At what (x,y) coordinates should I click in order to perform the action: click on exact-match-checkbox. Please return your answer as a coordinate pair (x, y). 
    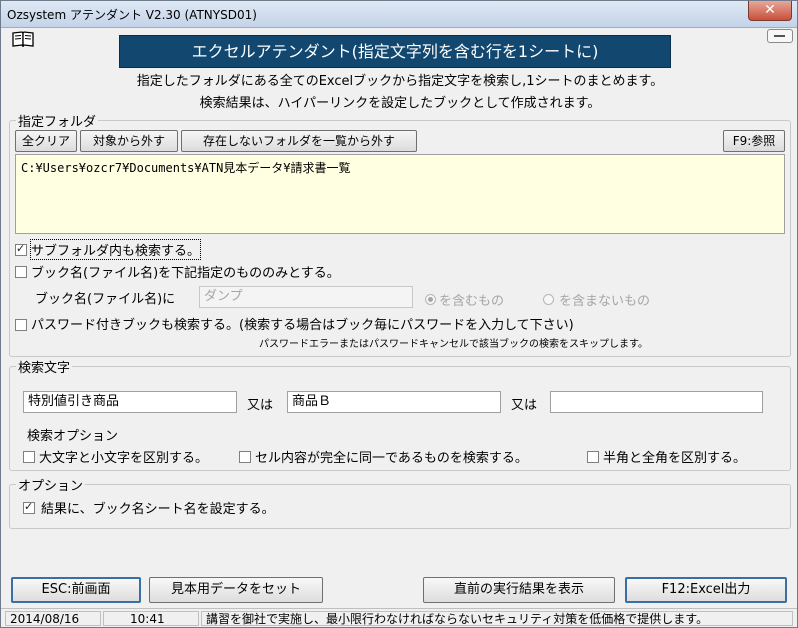
    Looking at the image, I should click on (245, 457).